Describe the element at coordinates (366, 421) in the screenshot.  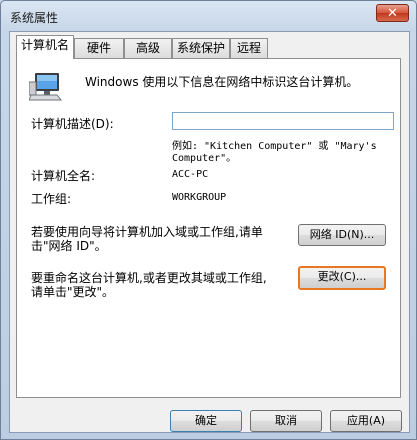
I see `apply-button: 应用(A)` at that location.